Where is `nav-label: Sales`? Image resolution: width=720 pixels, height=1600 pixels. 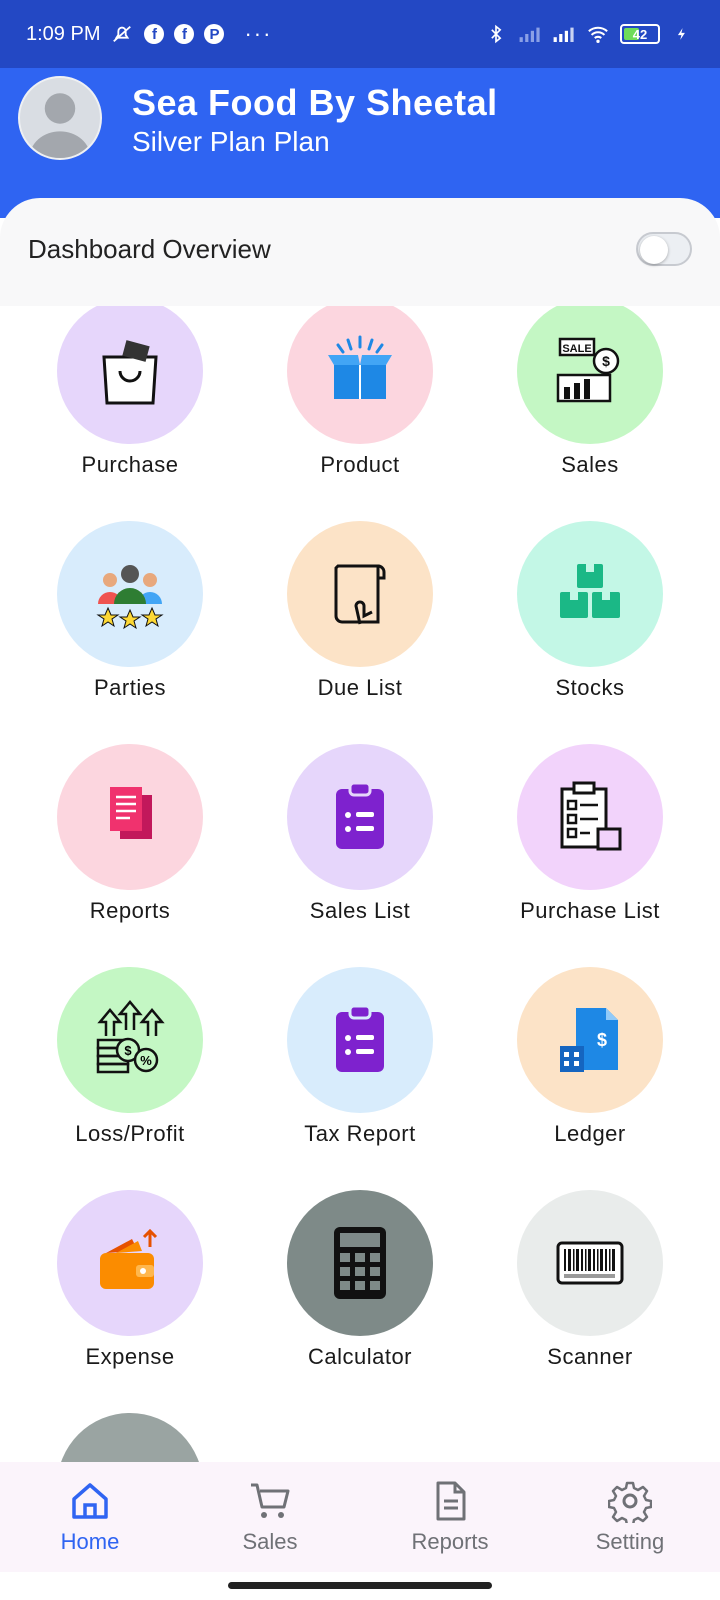 nav-label: Sales is located at coordinates (270, 1541).